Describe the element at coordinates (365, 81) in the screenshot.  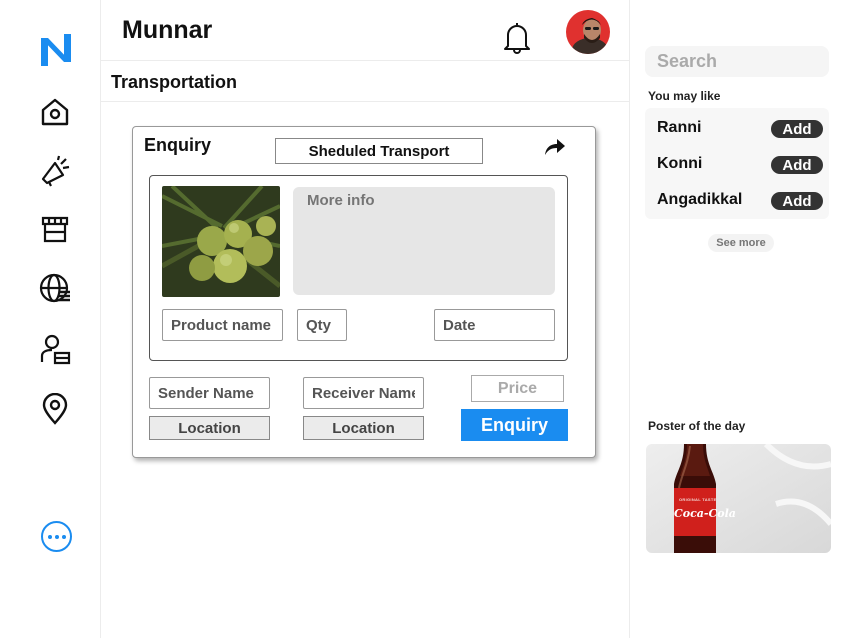
I see `subheader: Transportation` at that location.